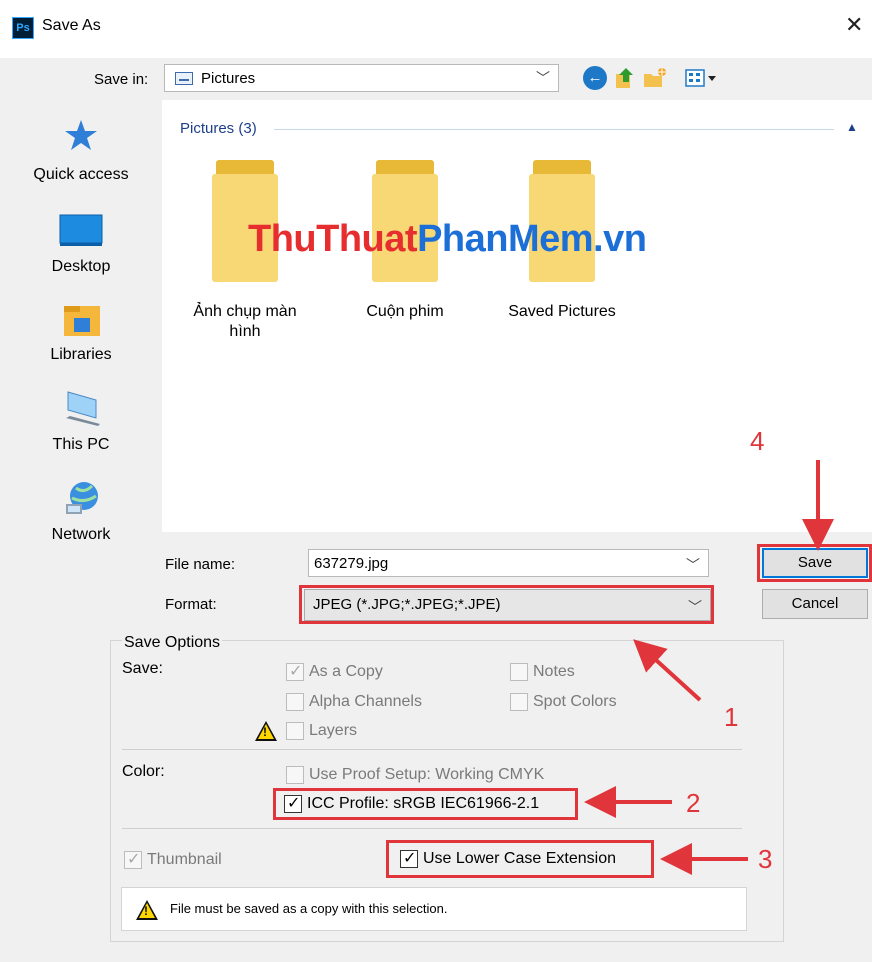 Image resolution: width=872 pixels, height=962 pixels. Describe the element at coordinates (693, 803) in the screenshot. I see `annotation-number-2: 2` at that location.